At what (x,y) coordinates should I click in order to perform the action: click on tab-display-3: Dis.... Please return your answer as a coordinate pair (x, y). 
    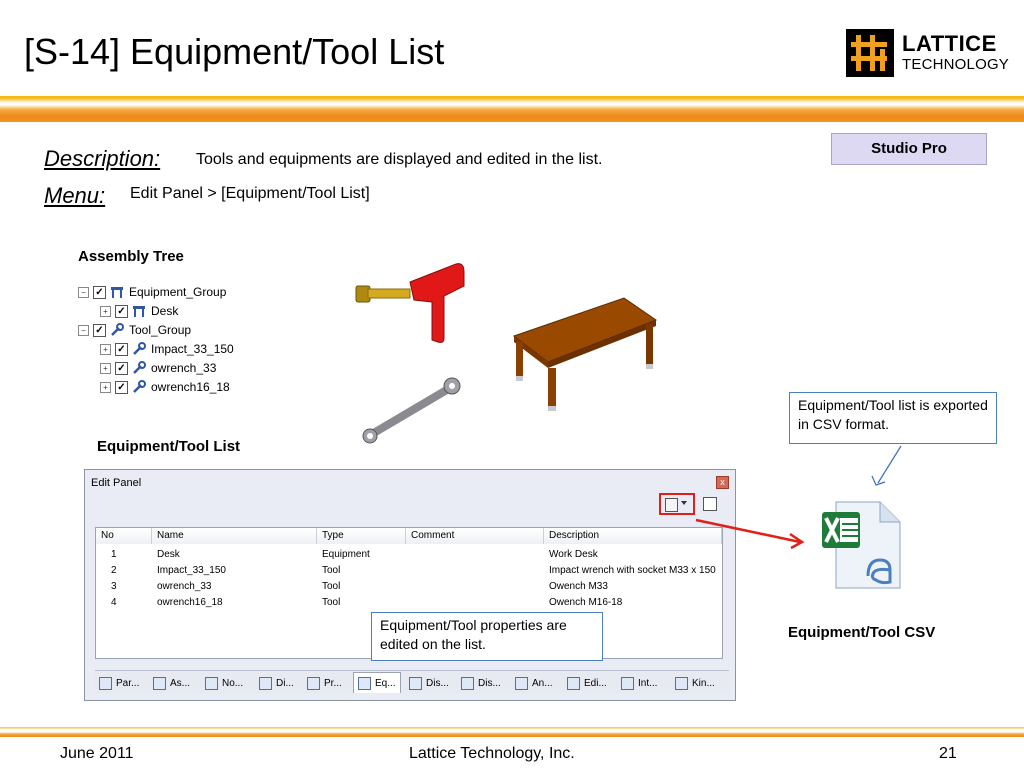
    Looking at the image, I should click on (481, 683).